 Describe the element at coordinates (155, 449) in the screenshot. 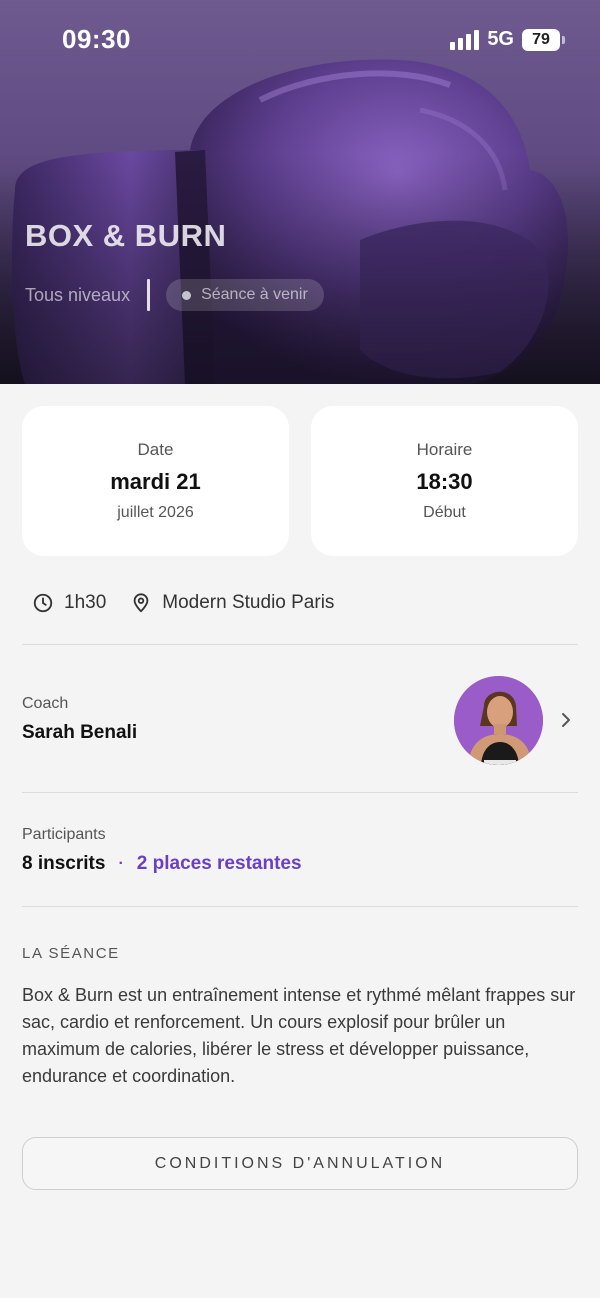

I see `date-label: Date` at that location.